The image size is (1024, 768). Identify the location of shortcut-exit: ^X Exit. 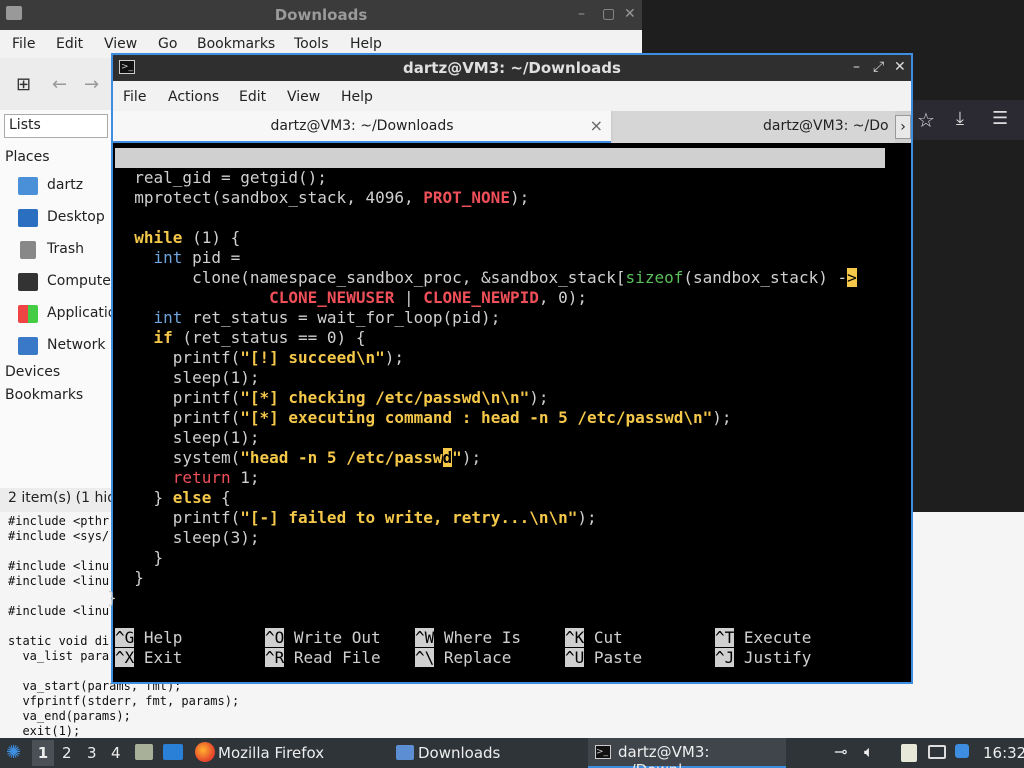
(148, 658).